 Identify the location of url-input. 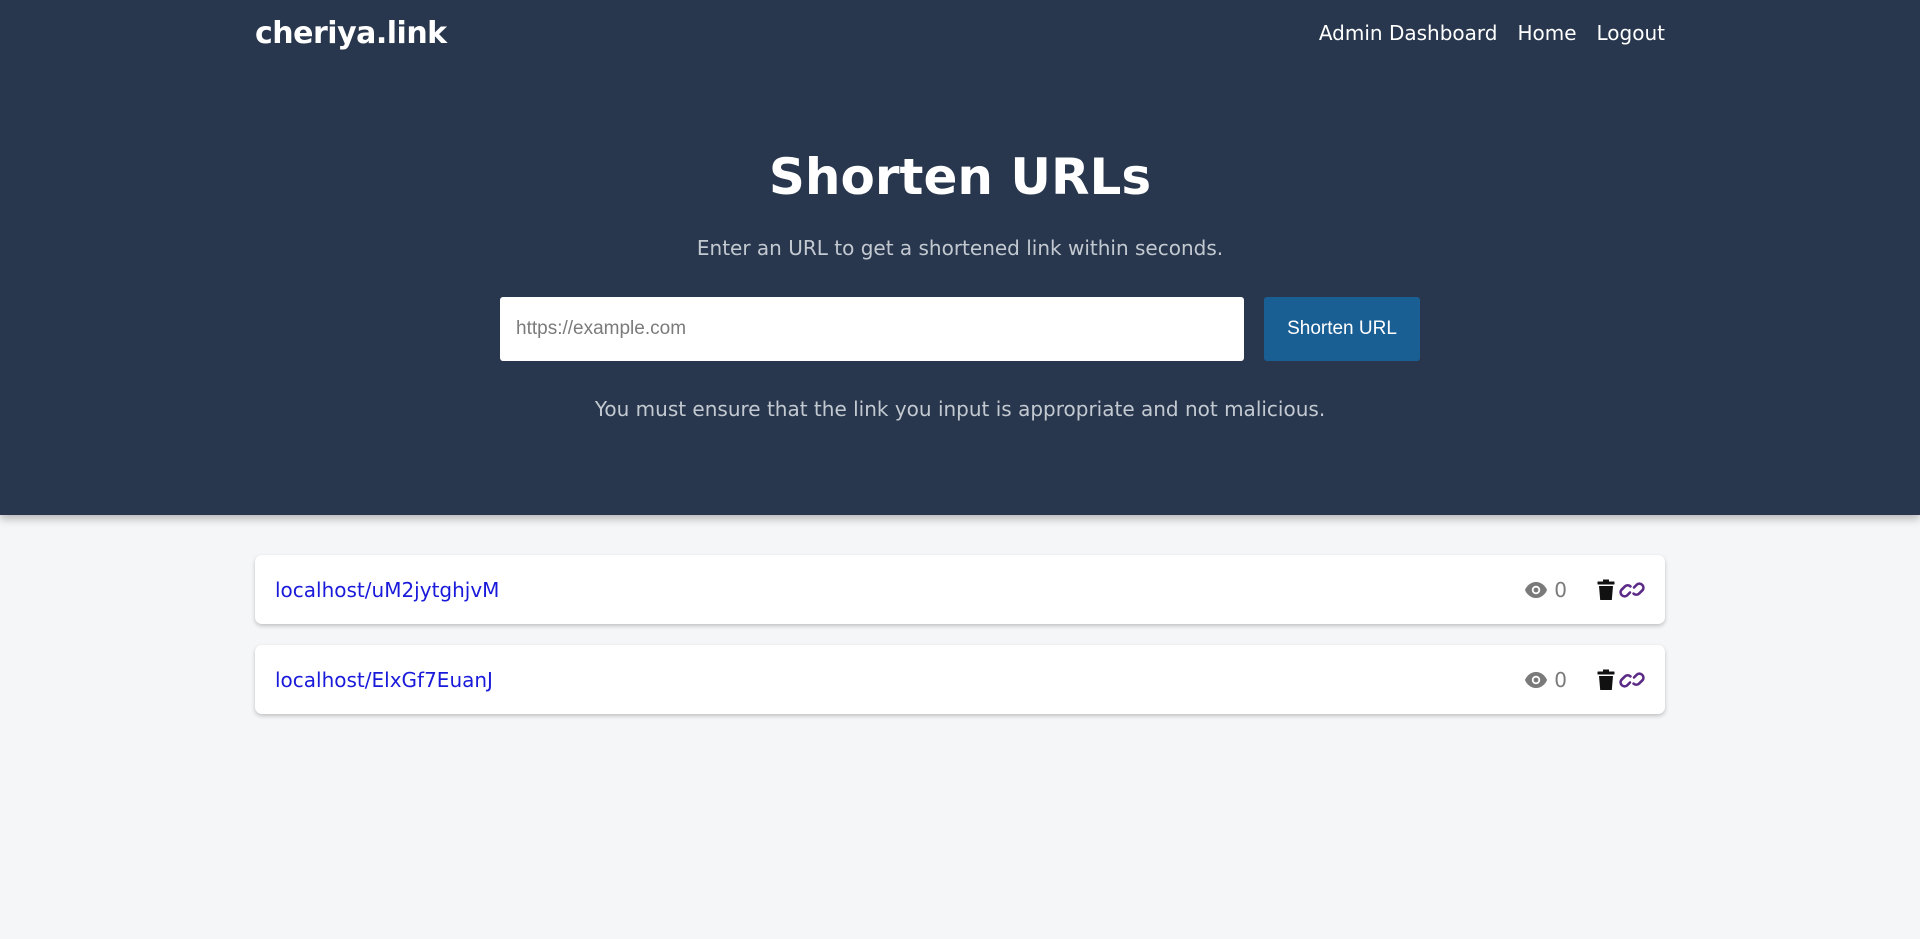
(872, 329).